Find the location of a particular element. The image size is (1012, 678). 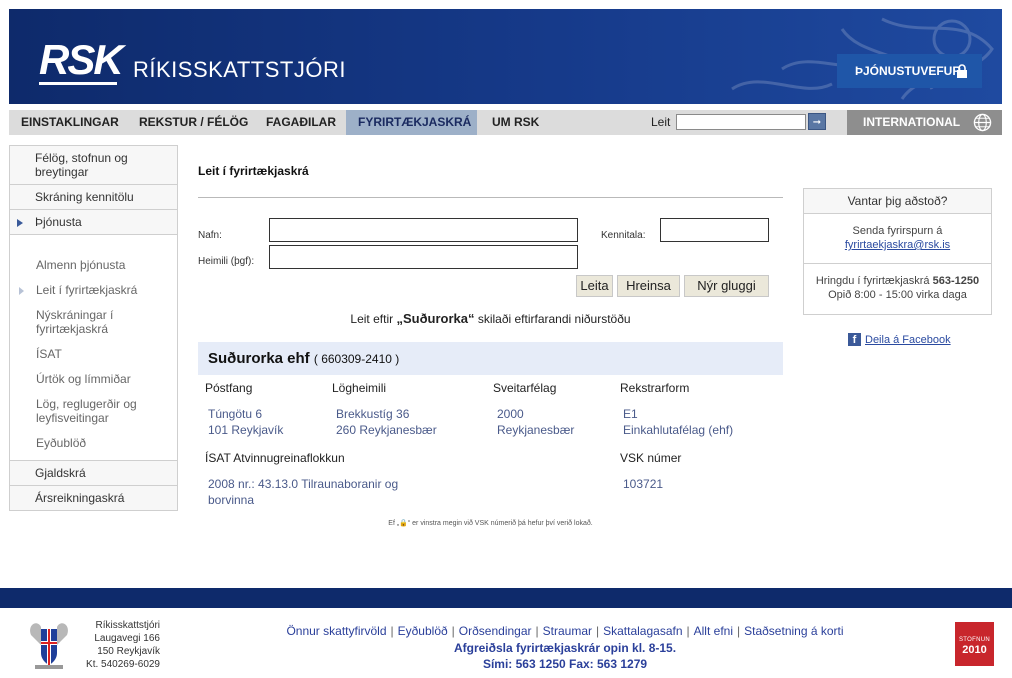

address-input is located at coordinates (423, 257).